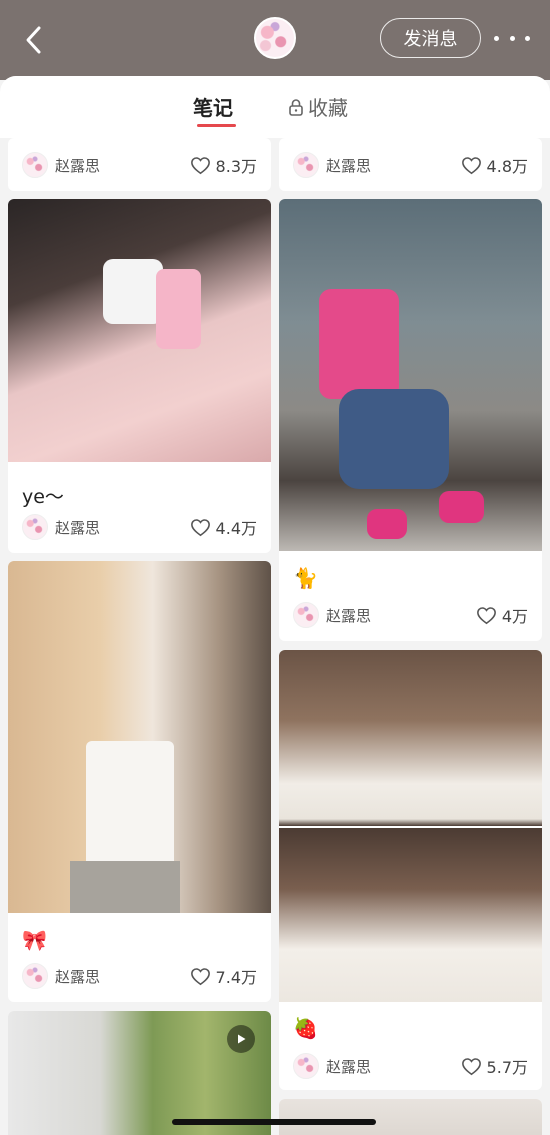 This screenshot has width=550, height=1135. Describe the element at coordinates (430, 38) in the screenshot. I see `send-message-button: 发消息` at that location.